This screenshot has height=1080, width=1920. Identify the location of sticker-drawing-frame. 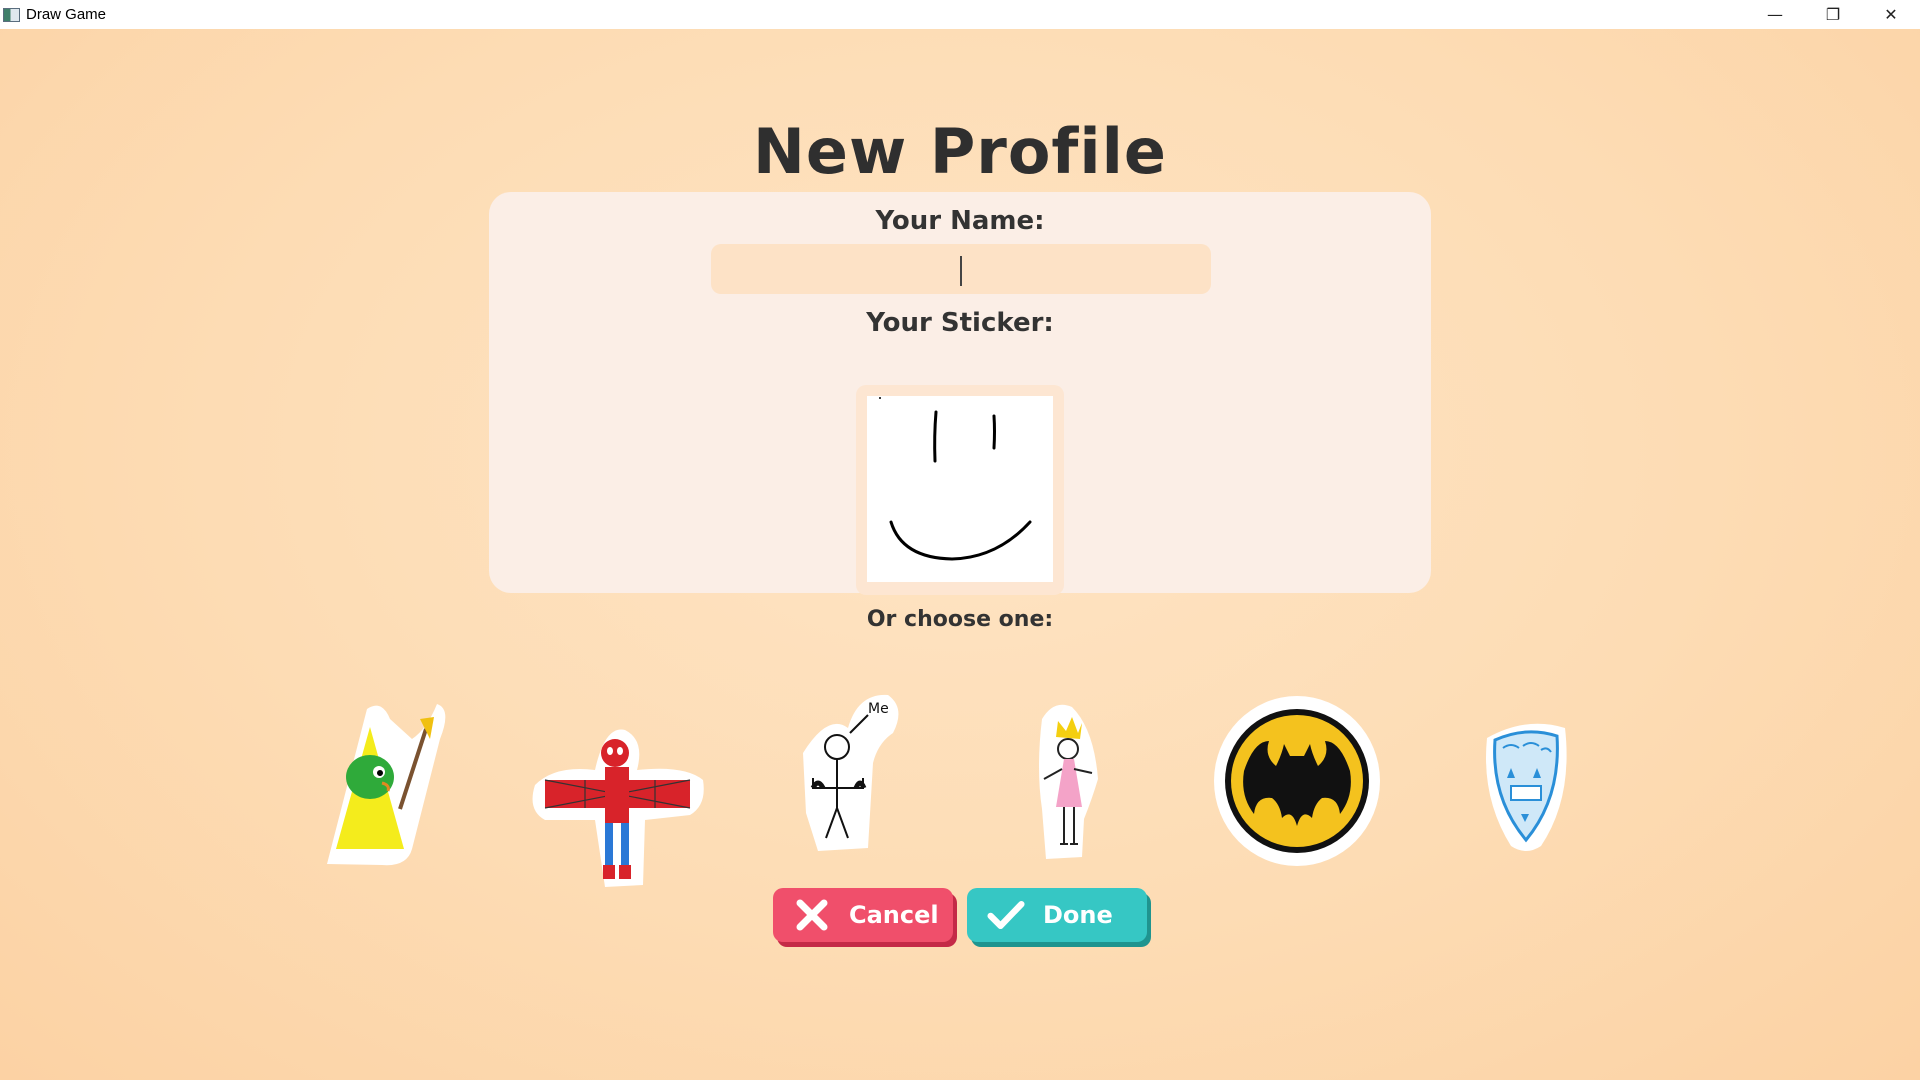
(960, 490).